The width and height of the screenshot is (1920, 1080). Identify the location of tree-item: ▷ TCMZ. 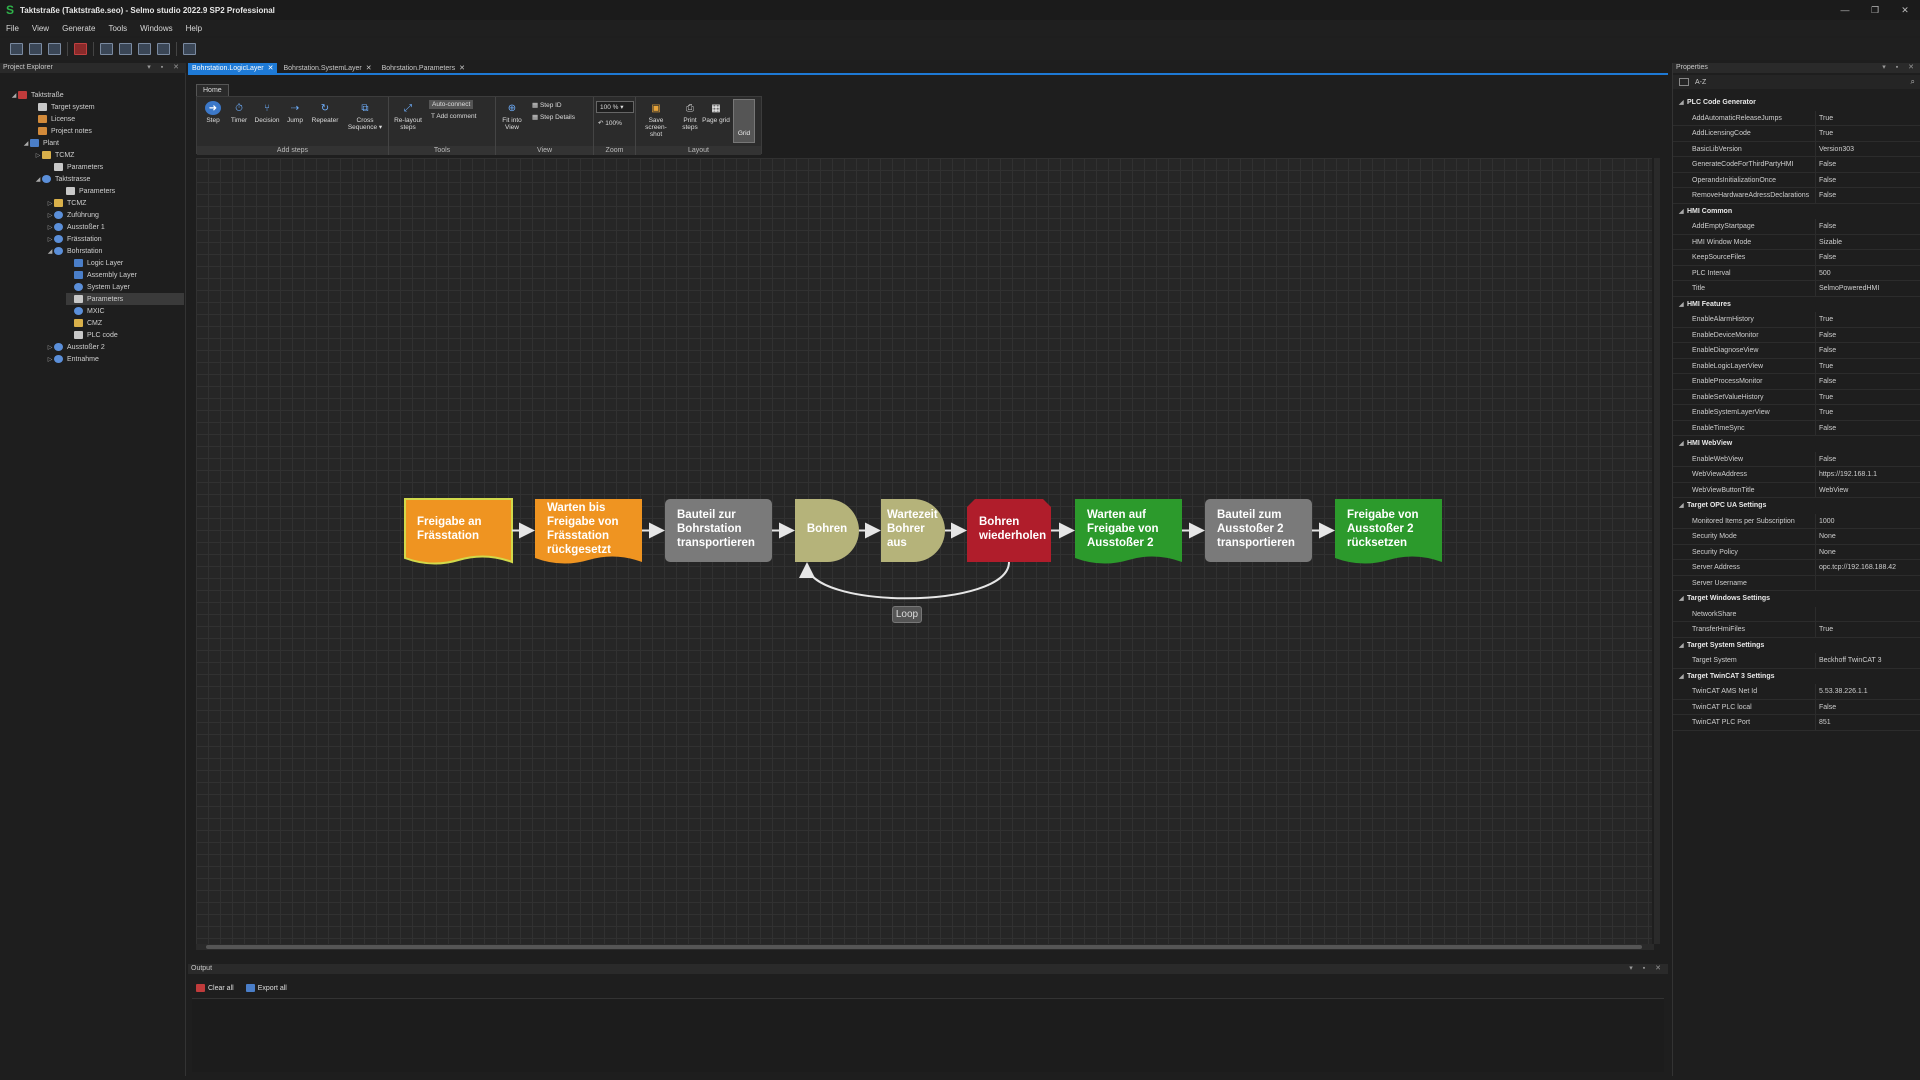
(54, 155).